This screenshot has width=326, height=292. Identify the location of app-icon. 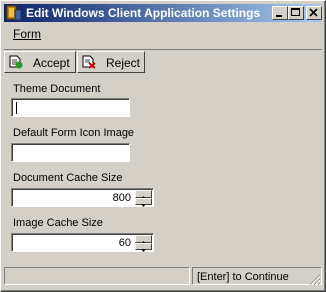
(14, 13).